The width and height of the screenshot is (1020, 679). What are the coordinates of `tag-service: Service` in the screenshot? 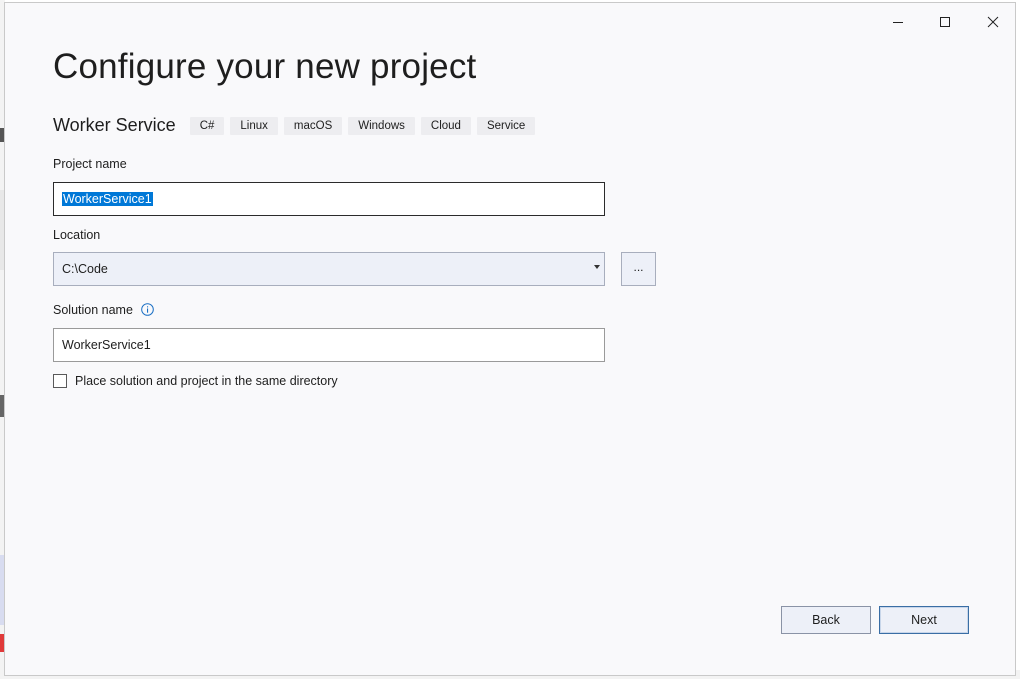 It's located at (506, 125).